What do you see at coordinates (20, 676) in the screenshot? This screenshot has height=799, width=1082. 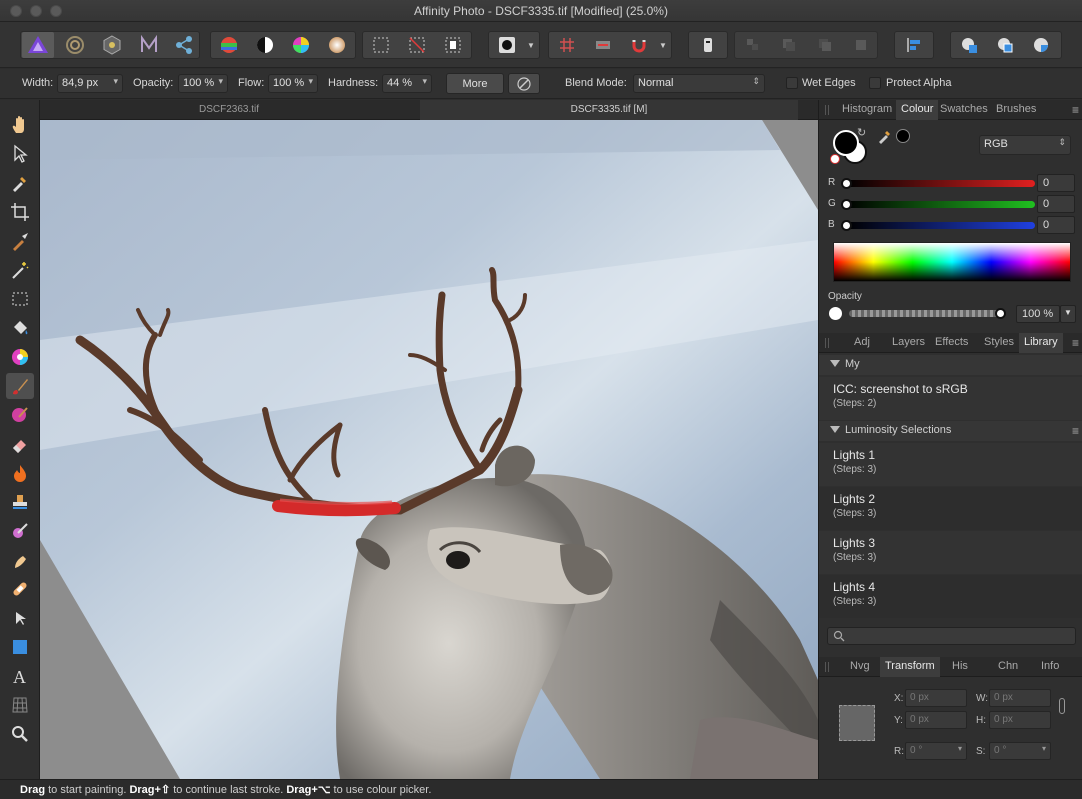 I see `artistic-text-tool: A` at bounding box center [20, 676].